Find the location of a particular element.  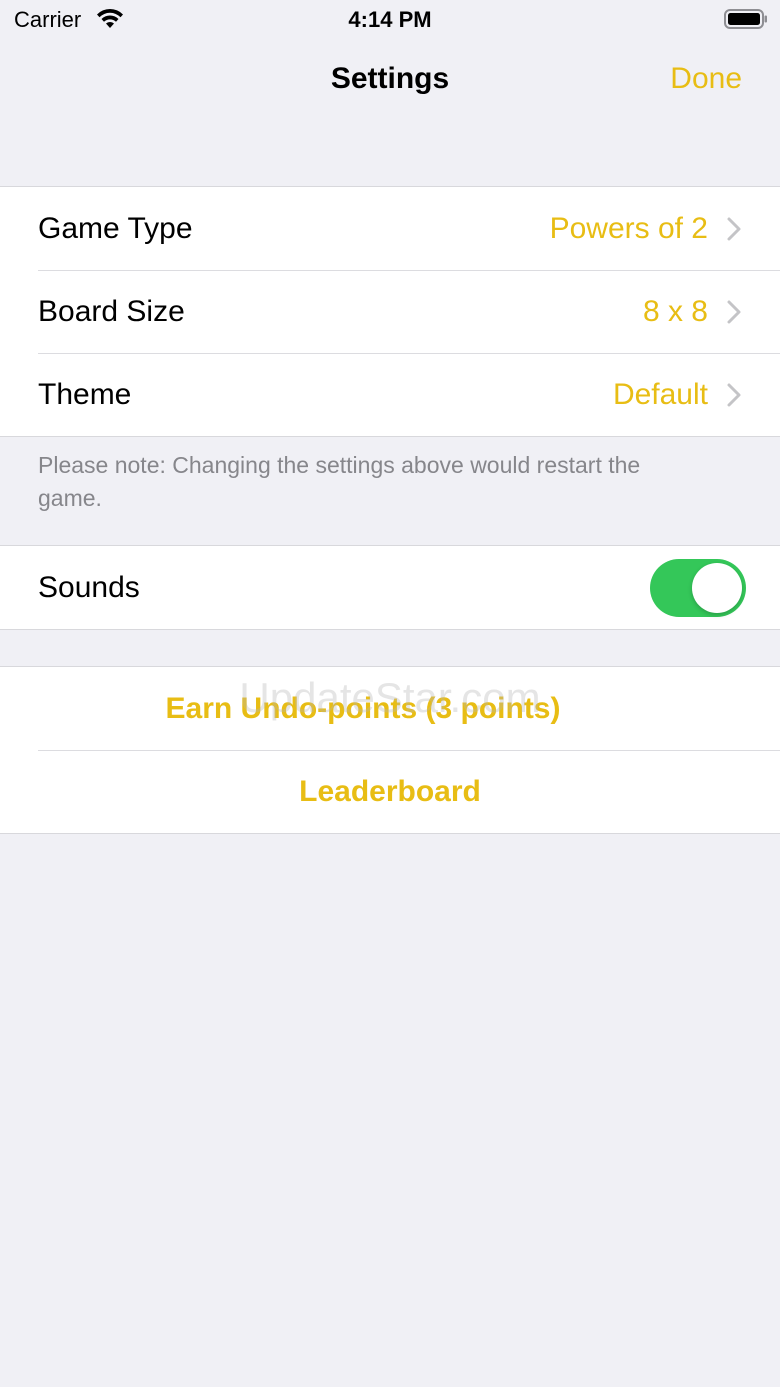

sounds-row: Sounds is located at coordinates (390, 587).